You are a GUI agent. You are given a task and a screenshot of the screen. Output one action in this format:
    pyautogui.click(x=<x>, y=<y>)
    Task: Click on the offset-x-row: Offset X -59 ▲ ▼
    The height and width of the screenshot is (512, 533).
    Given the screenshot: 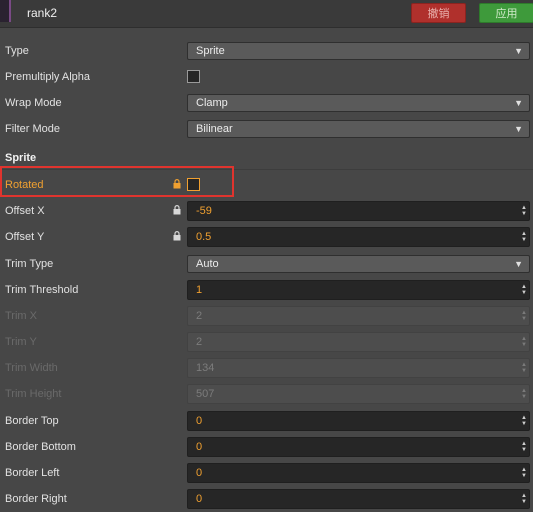 What is the action you would take?
    pyautogui.click(x=266, y=211)
    